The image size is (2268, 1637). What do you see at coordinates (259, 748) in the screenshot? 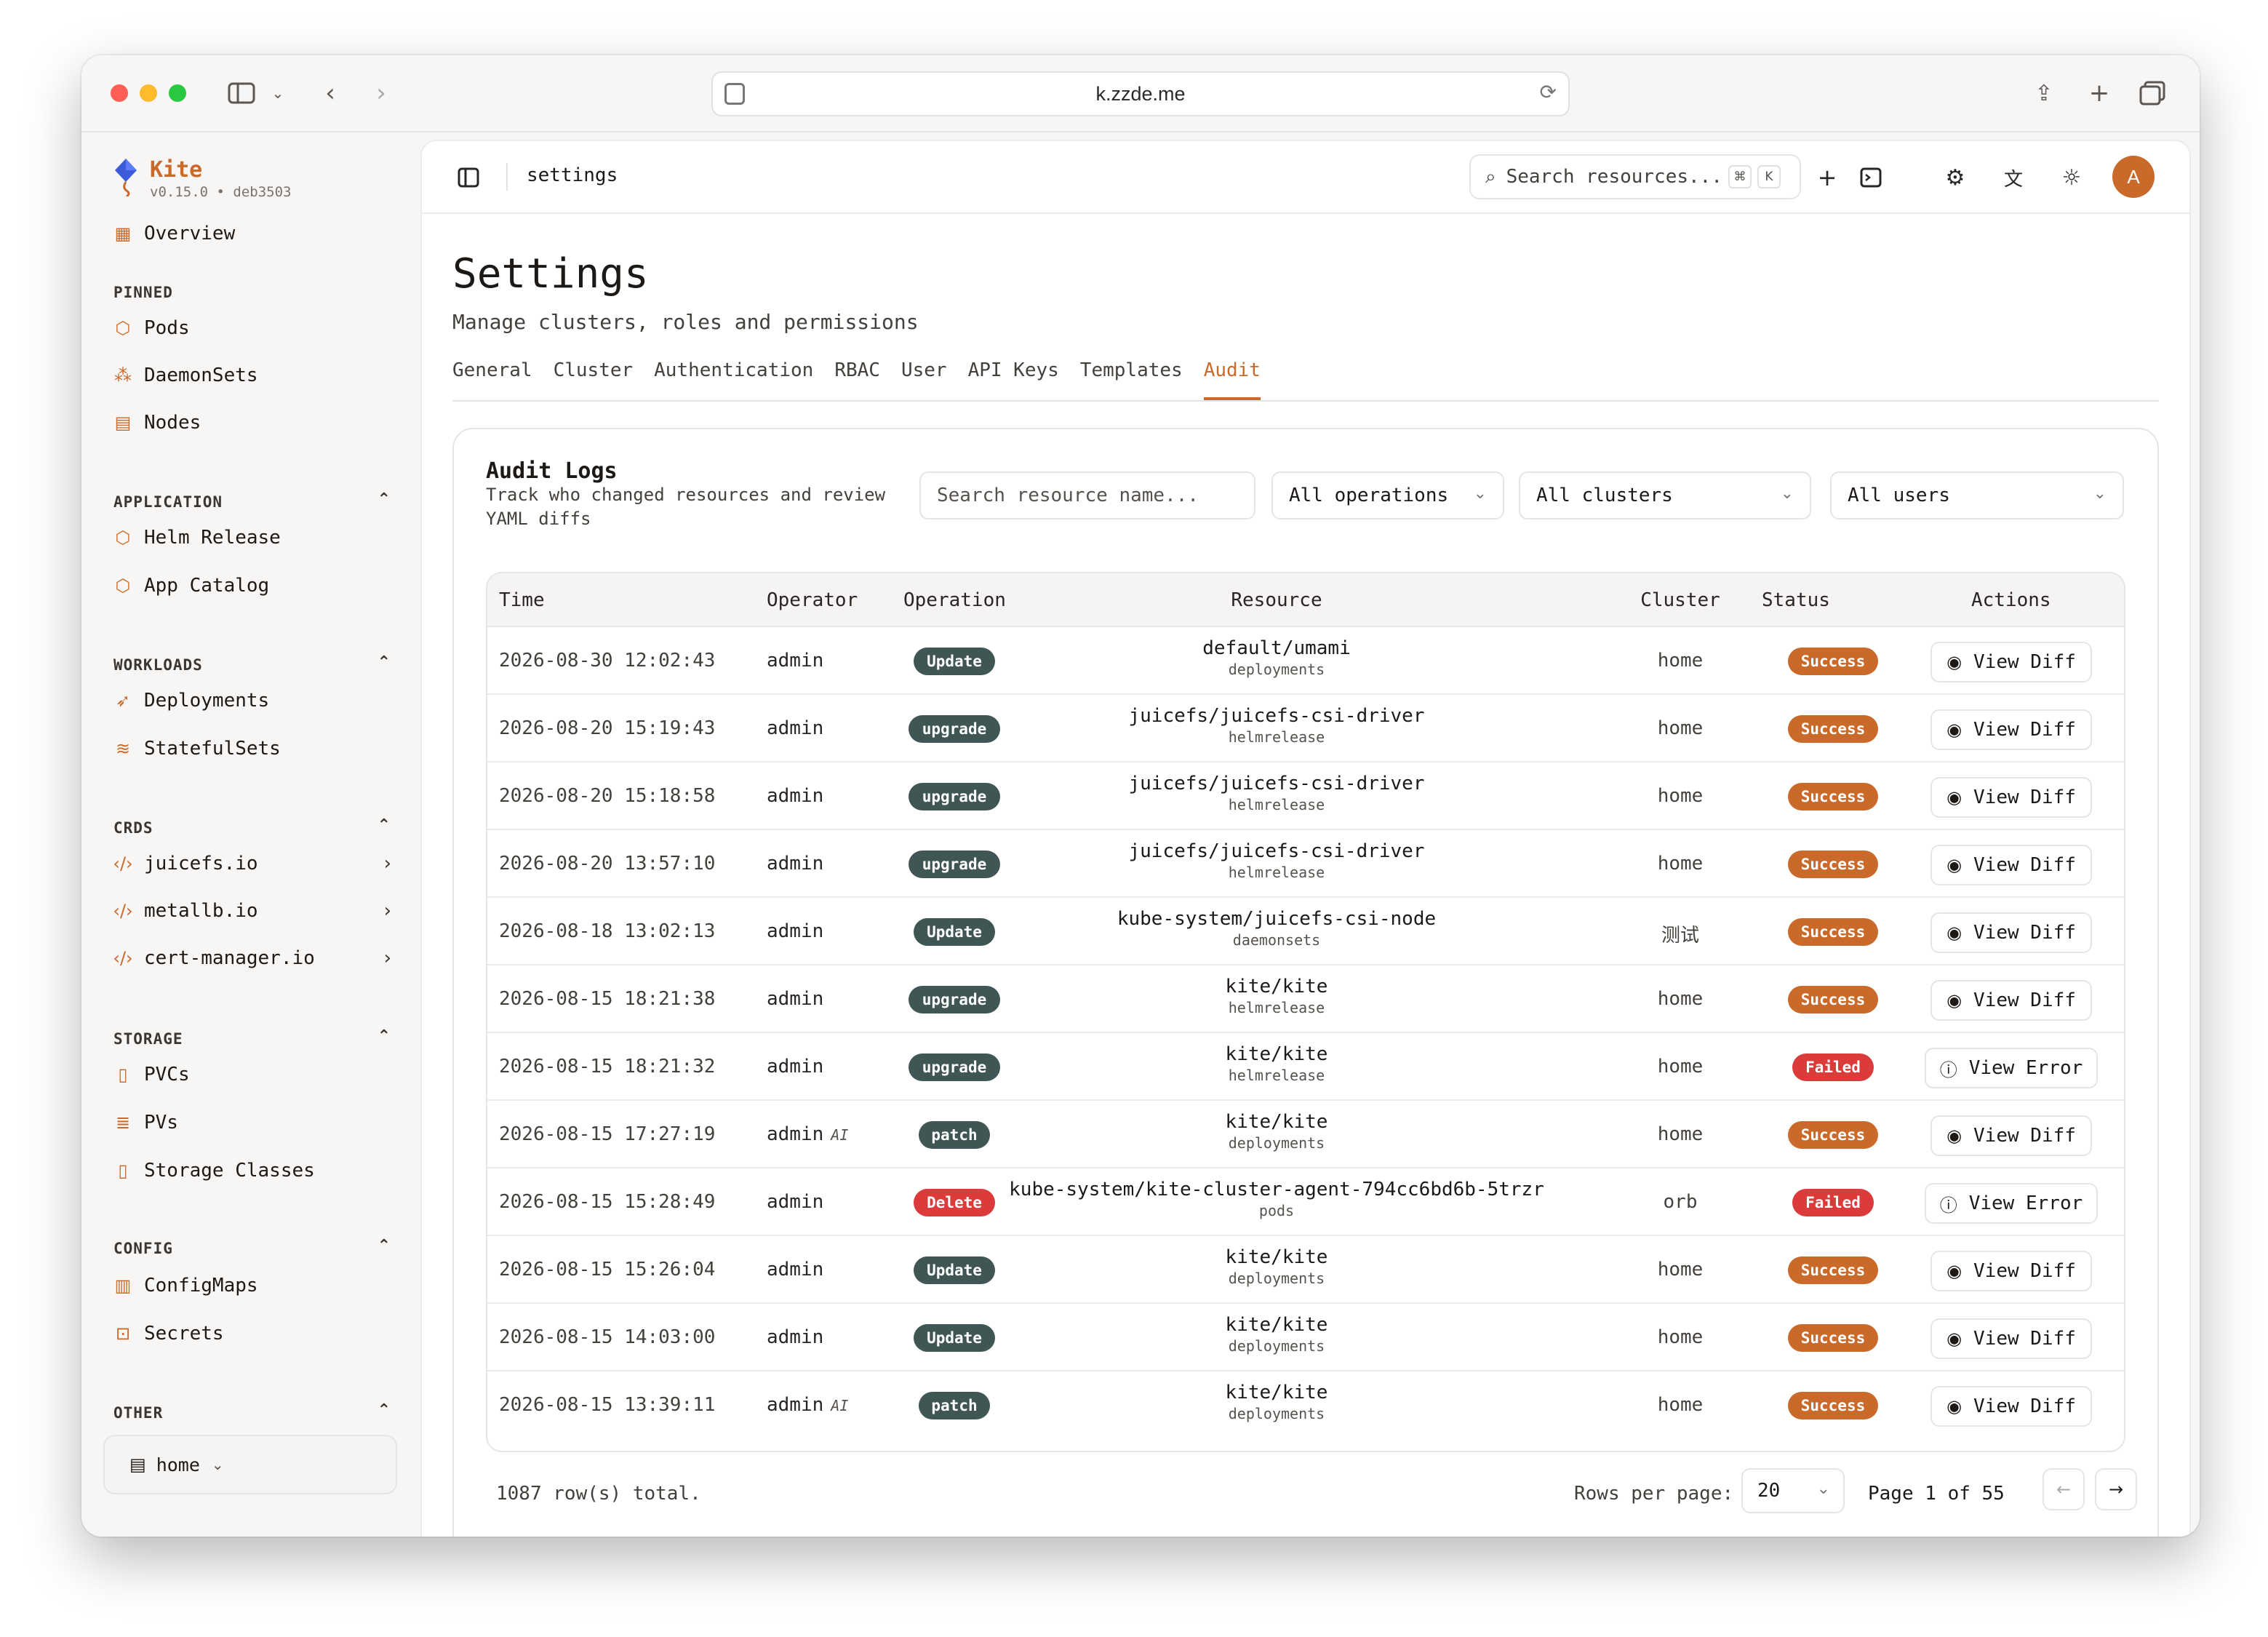
I see `sidebar-item-statefulsets: ≋ StatefulSets` at bounding box center [259, 748].